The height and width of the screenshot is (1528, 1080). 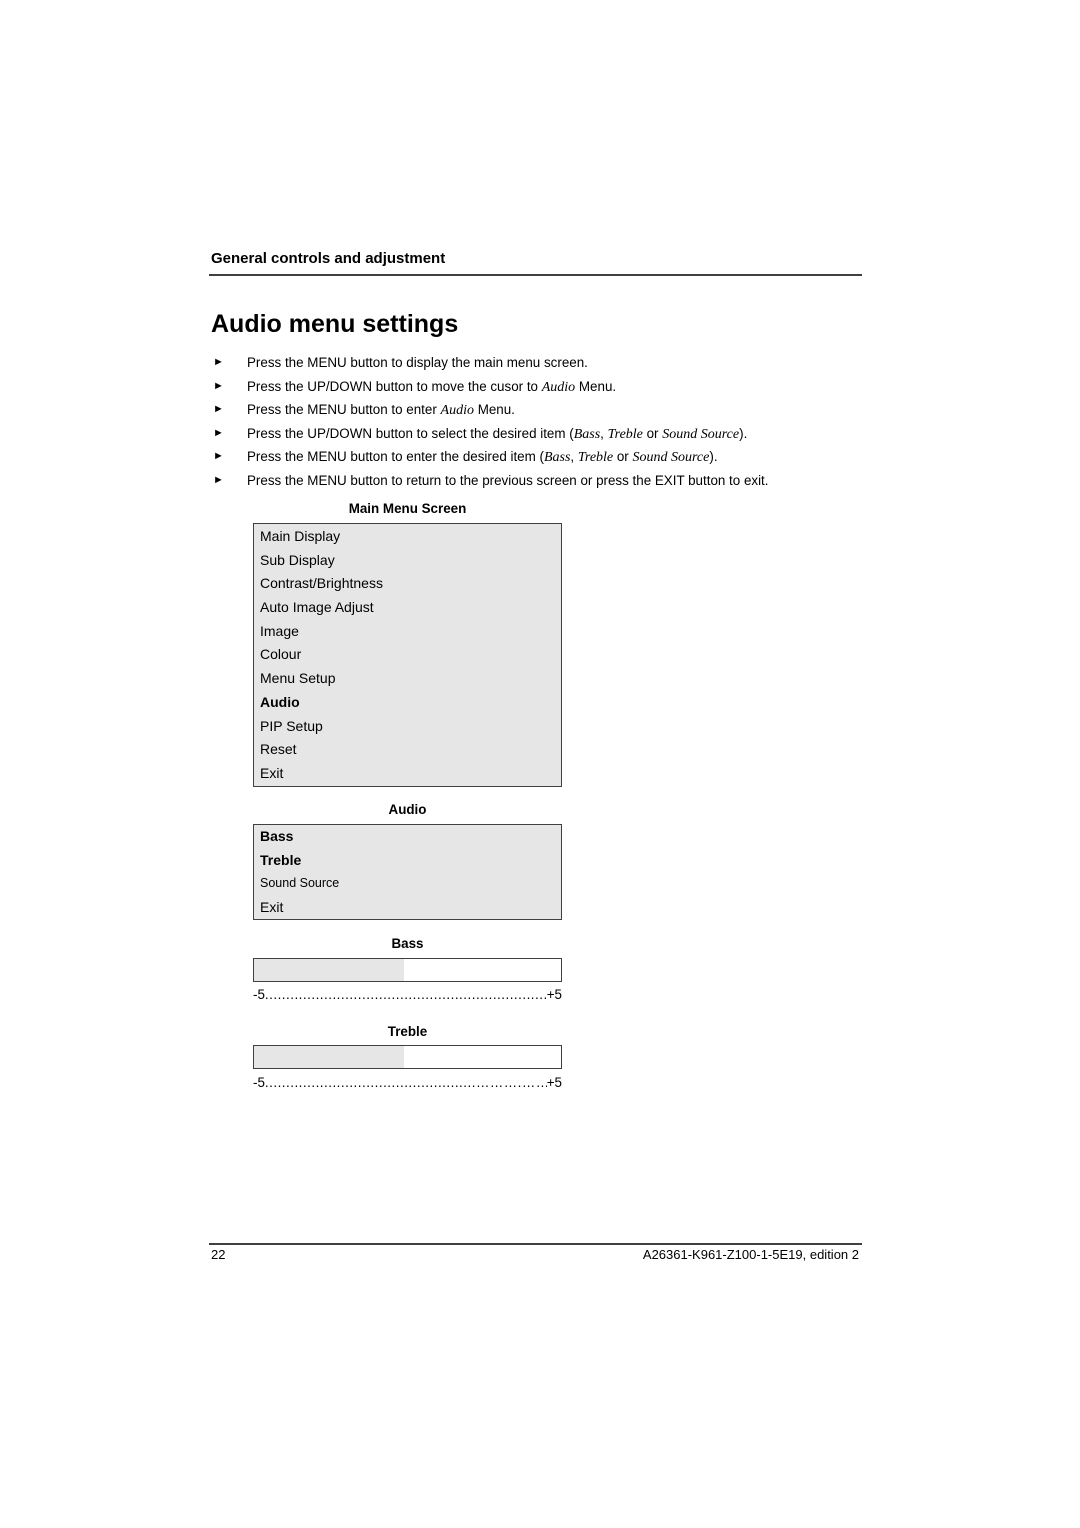 I want to click on bass-level-fill, so click(x=329, y=970).